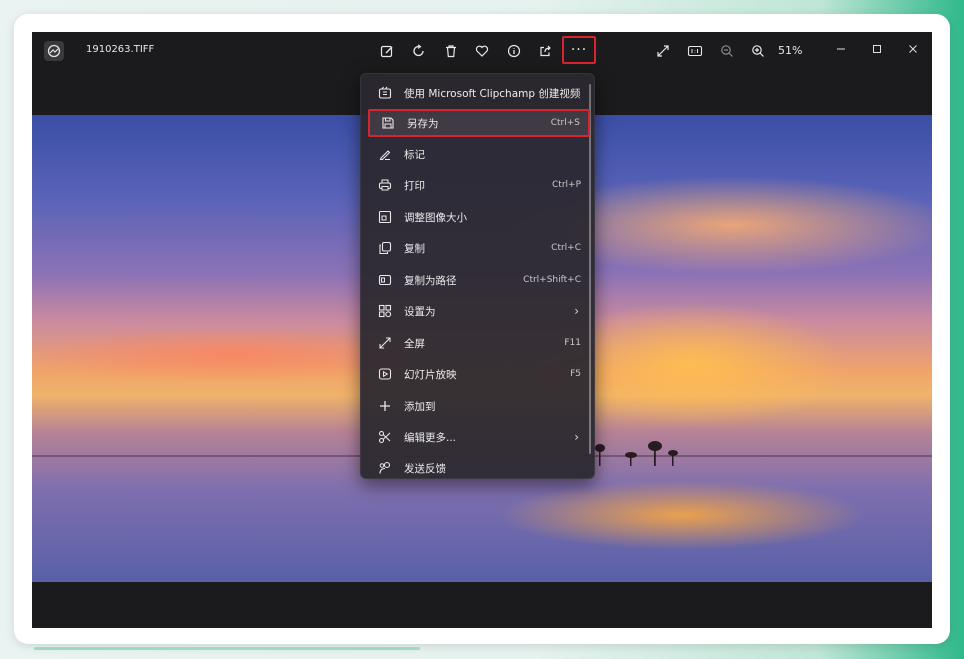  I want to click on menu-item-set-as: 设置为 ›, so click(478, 311).